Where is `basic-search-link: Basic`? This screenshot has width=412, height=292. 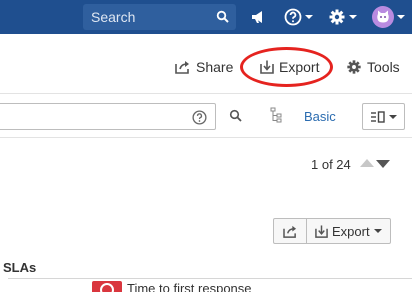
basic-search-link: Basic is located at coordinates (320, 116).